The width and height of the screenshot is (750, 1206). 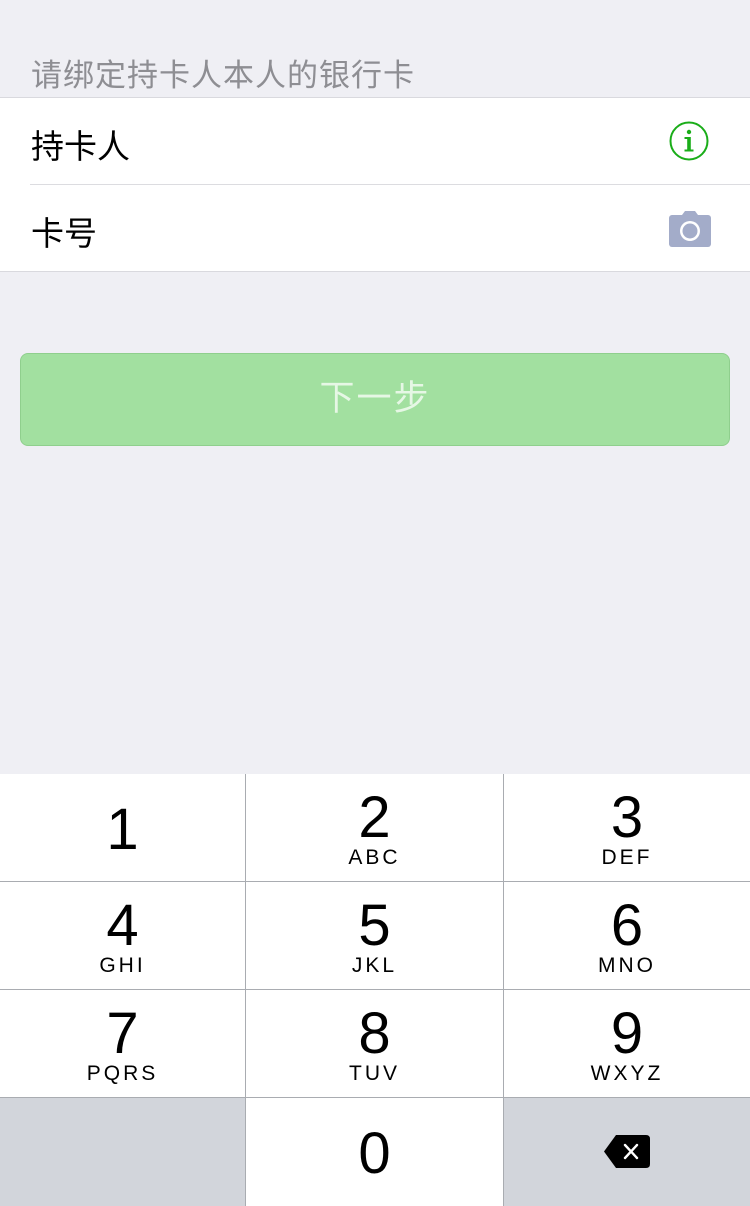 What do you see at coordinates (627, 1033) in the screenshot?
I see `key-digit: 9` at bounding box center [627, 1033].